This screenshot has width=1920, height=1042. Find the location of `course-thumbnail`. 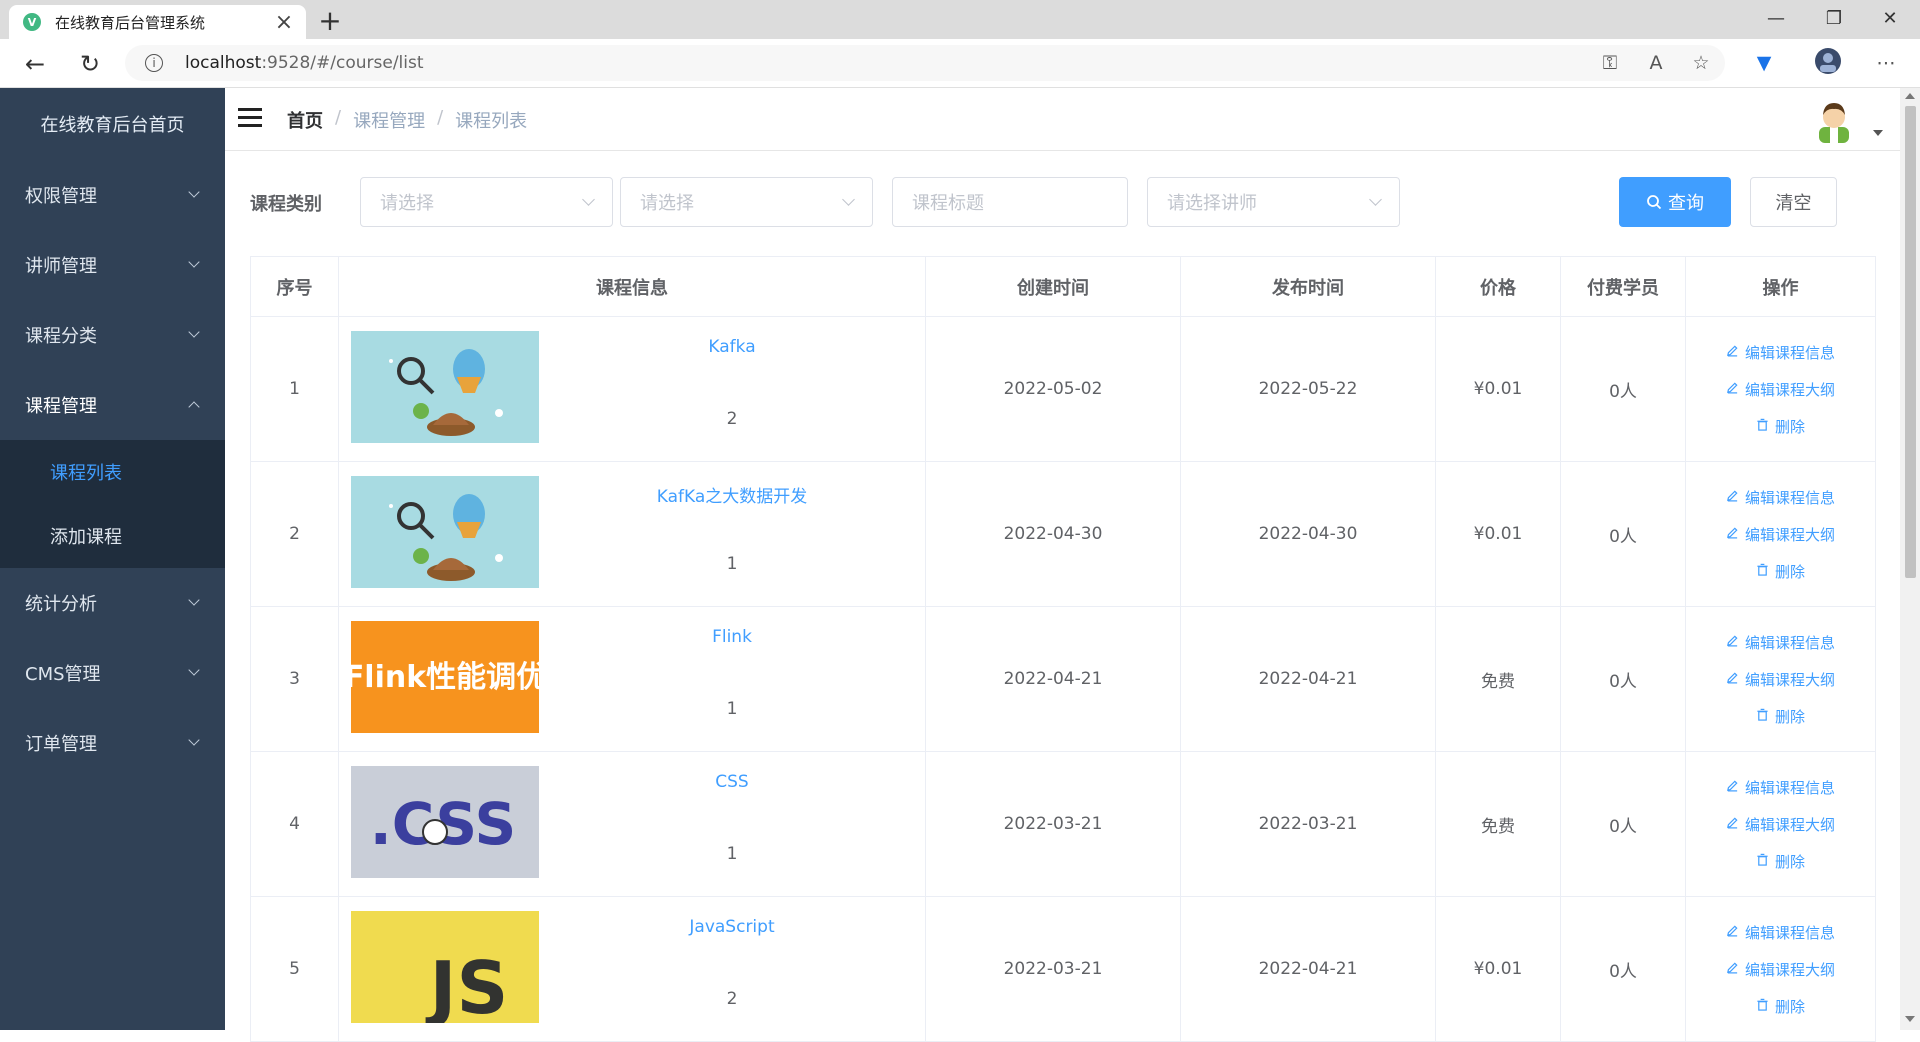

course-thumbnail is located at coordinates (445, 387).